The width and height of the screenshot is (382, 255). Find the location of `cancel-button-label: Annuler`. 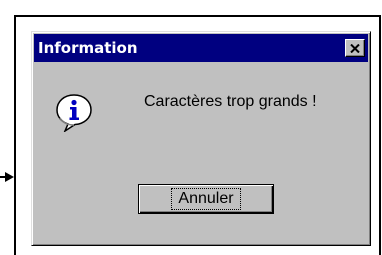

cancel-button-label: Annuler is located at coordinates (206, 199).